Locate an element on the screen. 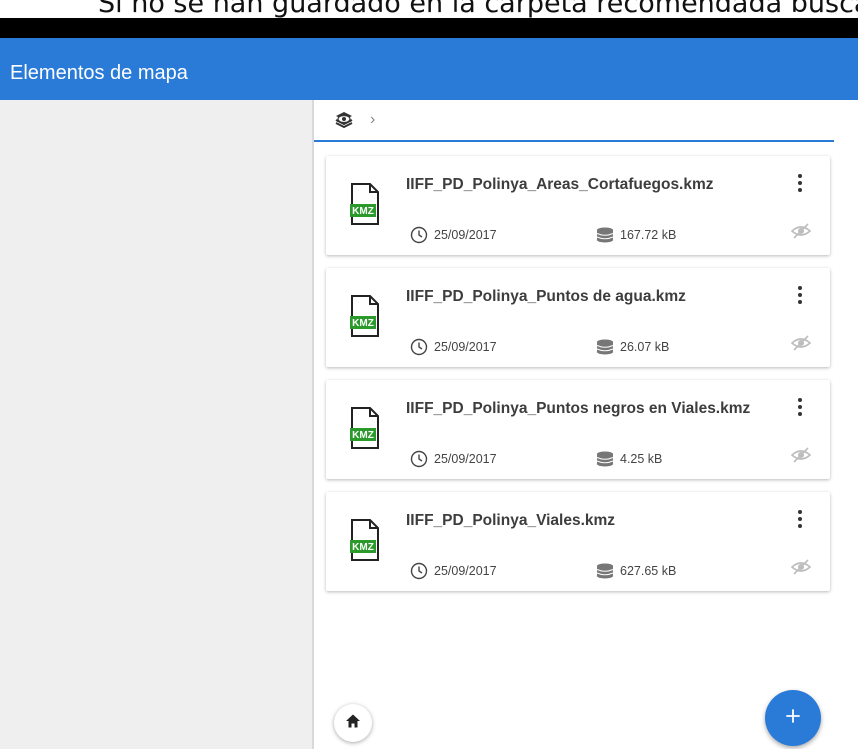  home-button is located at coordinates (353, 723).